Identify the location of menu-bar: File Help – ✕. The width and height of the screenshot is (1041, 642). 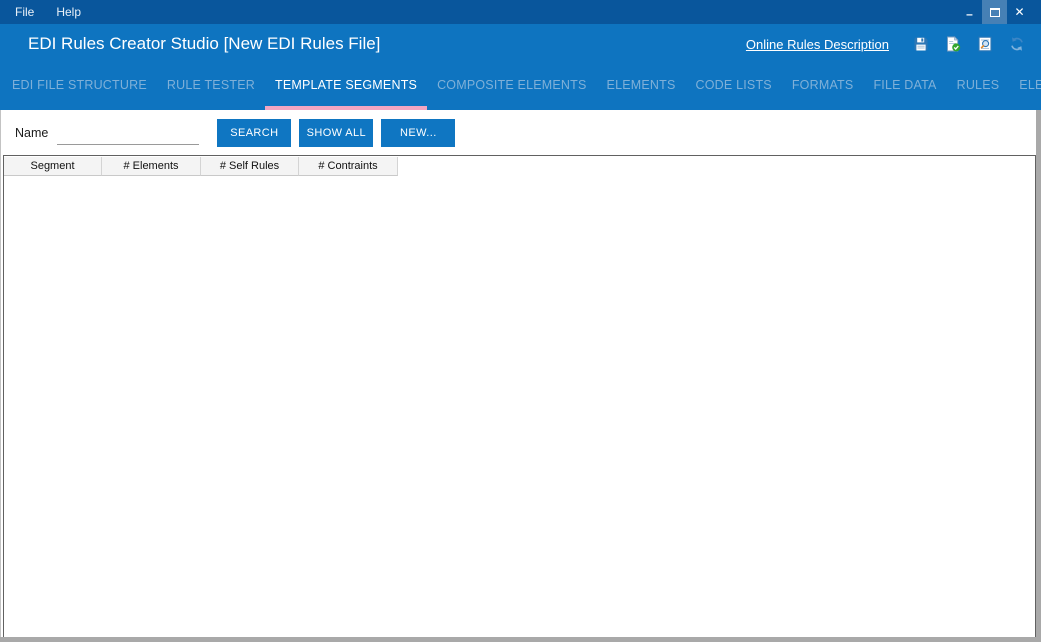
(520, 12).